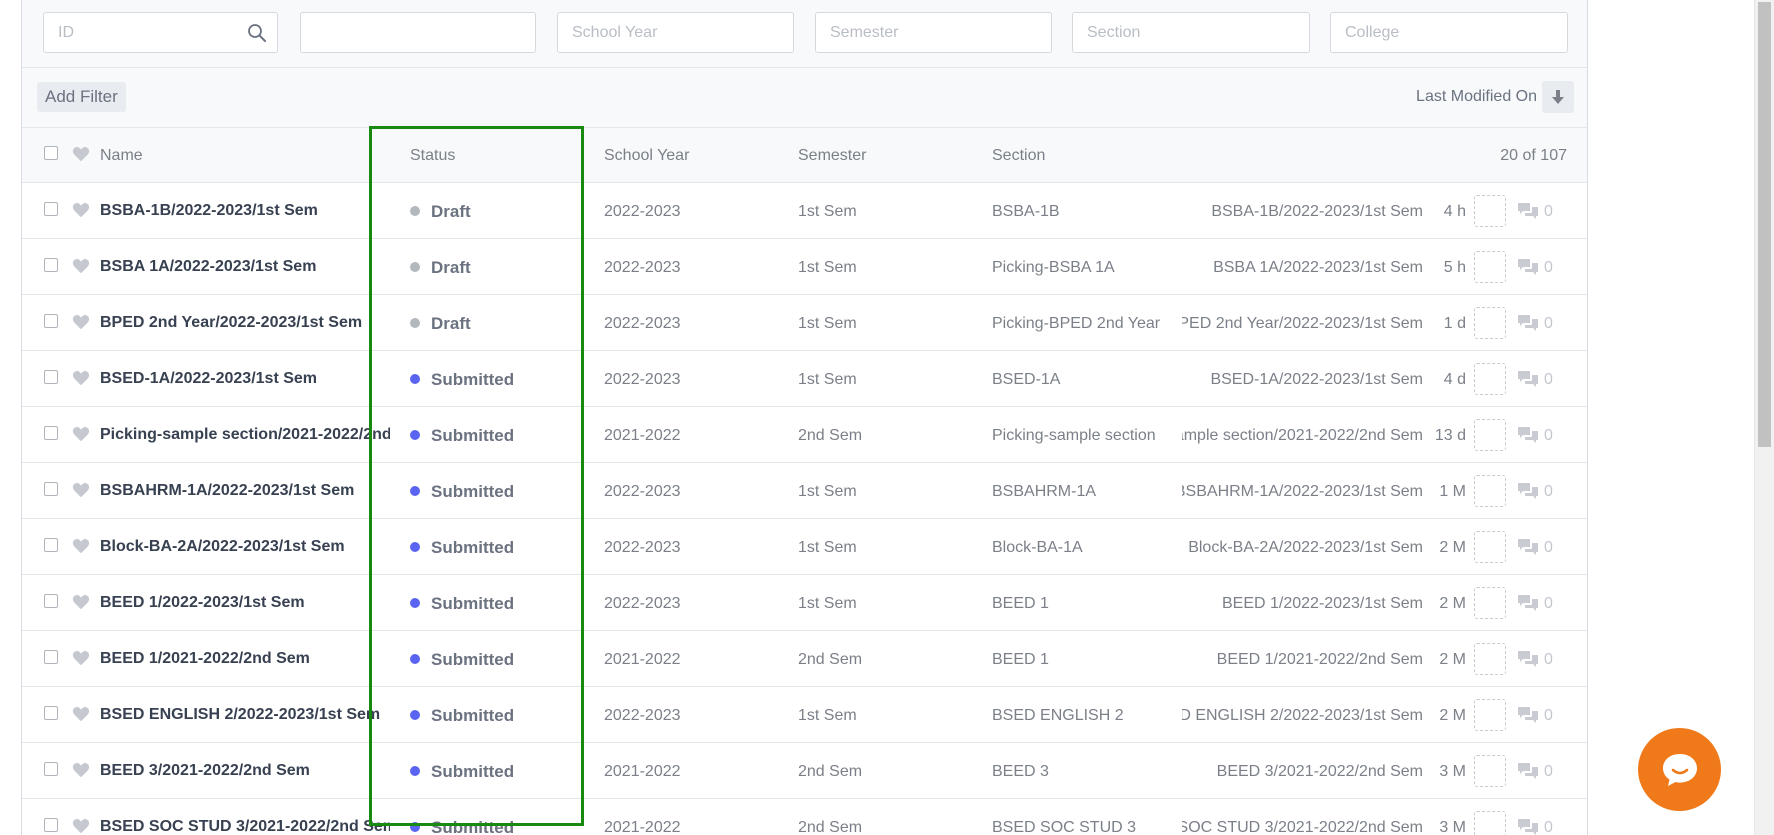  What do you see at coordinates (1302, 436) in the screenshot?
I see `row-reference: Picking-sample section/2021-2022/2nd Sem` at bounding box center [1302, 436].